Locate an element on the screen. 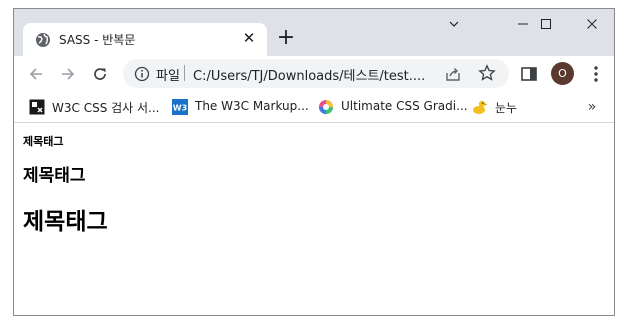 The width and height of the screenshot is (630, 324). close-window-button is located at coordinates (591, 25).